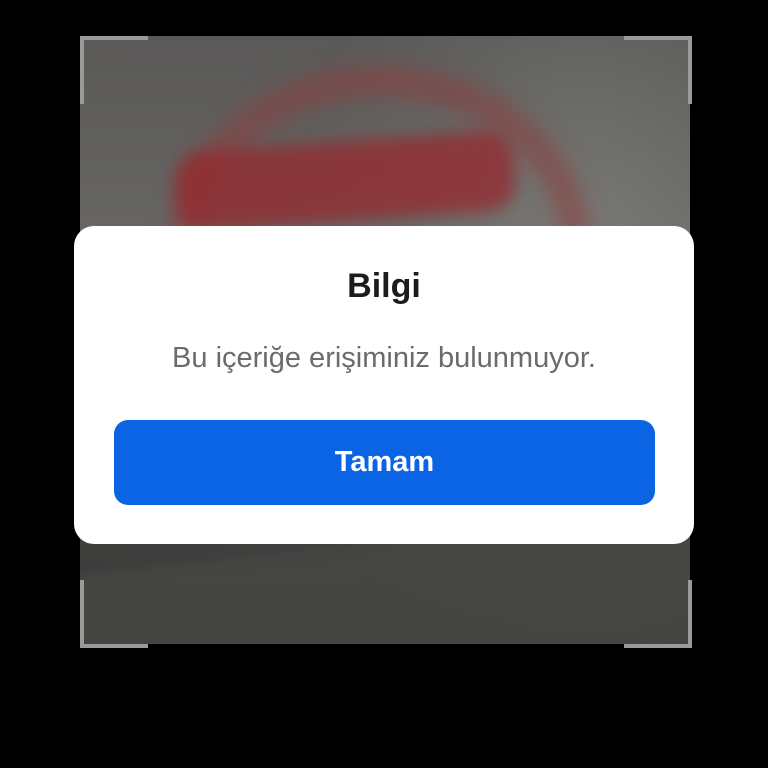 Image resolution: width=768 pixels, height=768 pixels. What do you see at coordinates (114, 614) in the screenshot?
I see `viewfinder-corner-bottom-left-icon` at bounding box center [114, 614].